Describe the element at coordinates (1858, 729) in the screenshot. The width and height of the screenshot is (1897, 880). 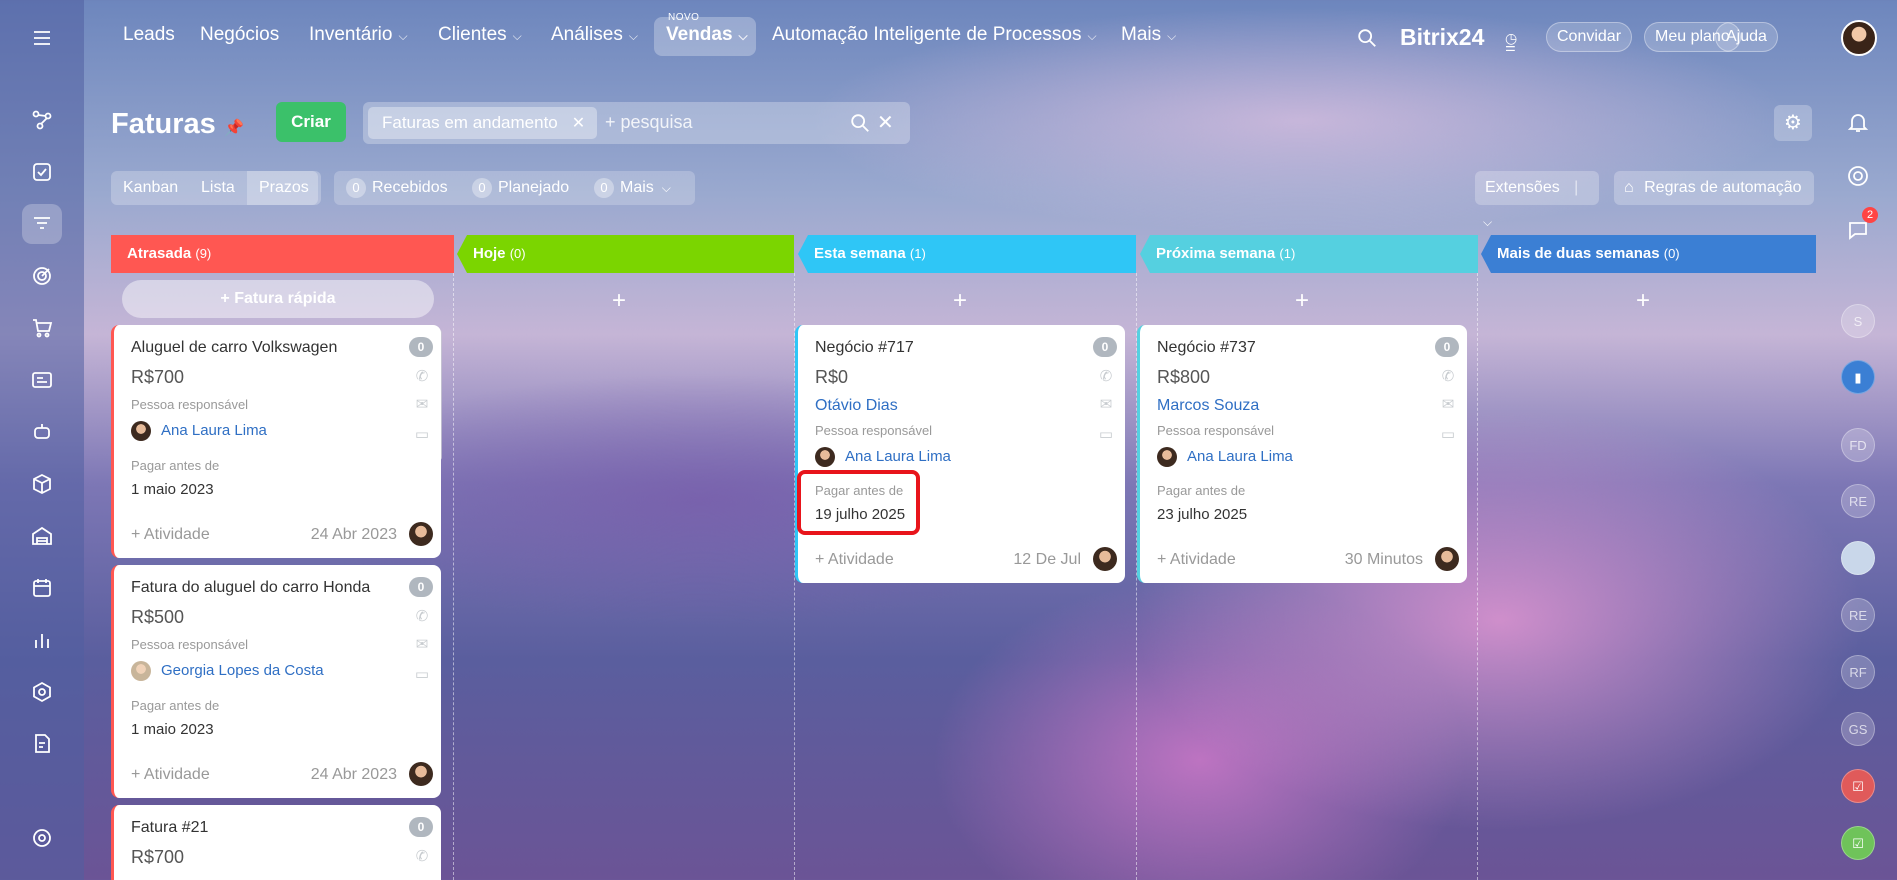
I see `chat-avatar: GS` at that location.